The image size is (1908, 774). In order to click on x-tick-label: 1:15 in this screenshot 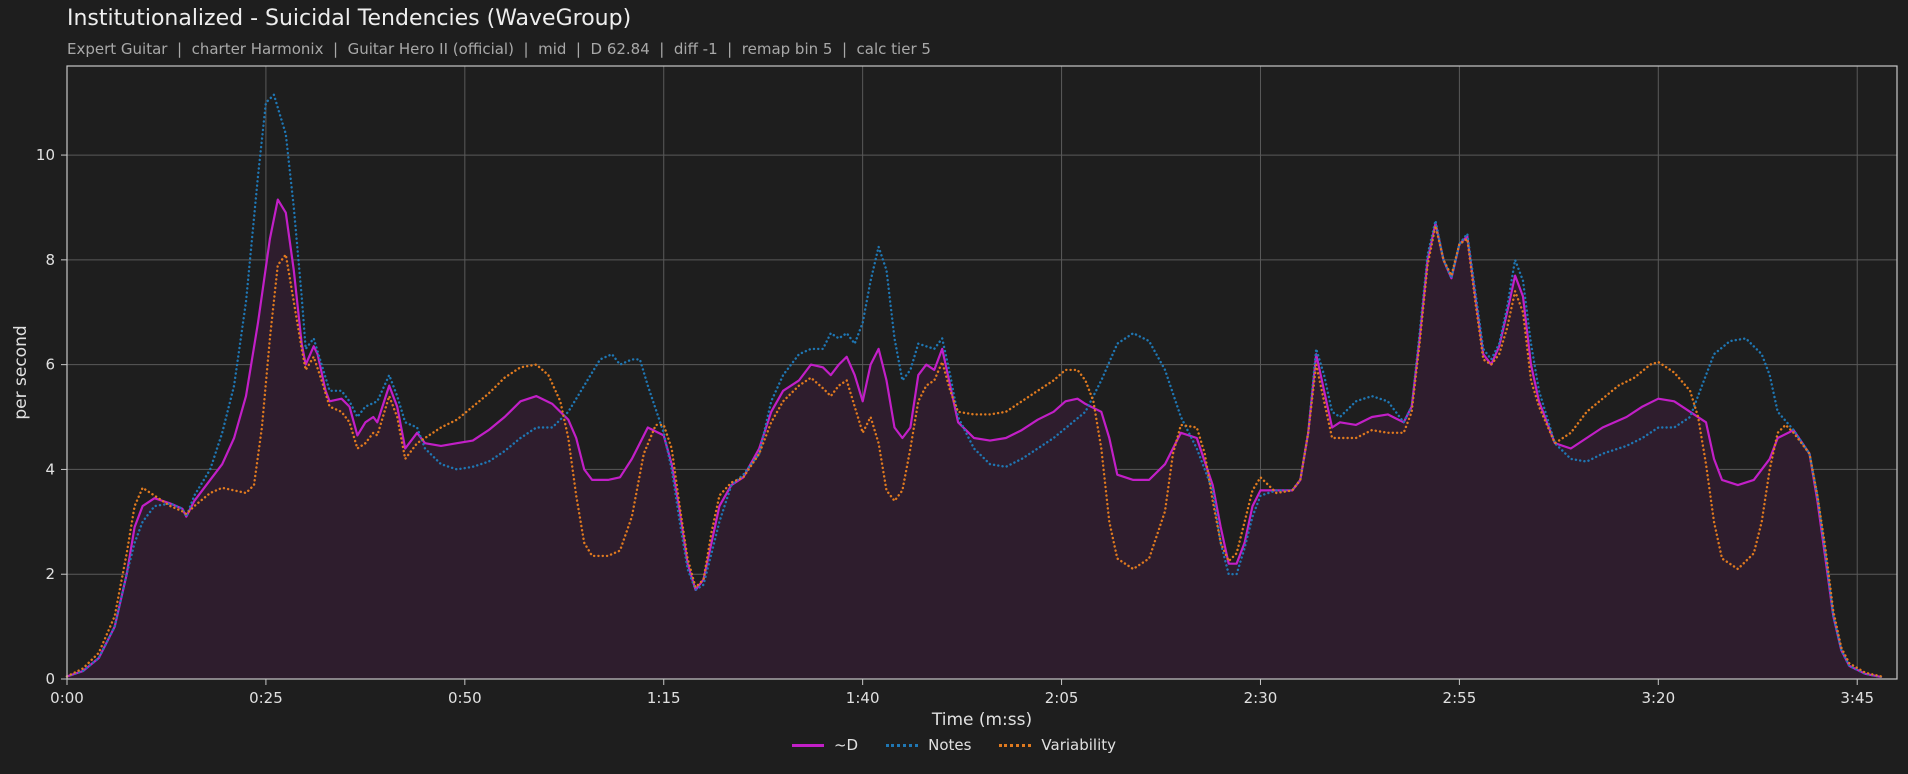, I will do `click(664, 698)`.